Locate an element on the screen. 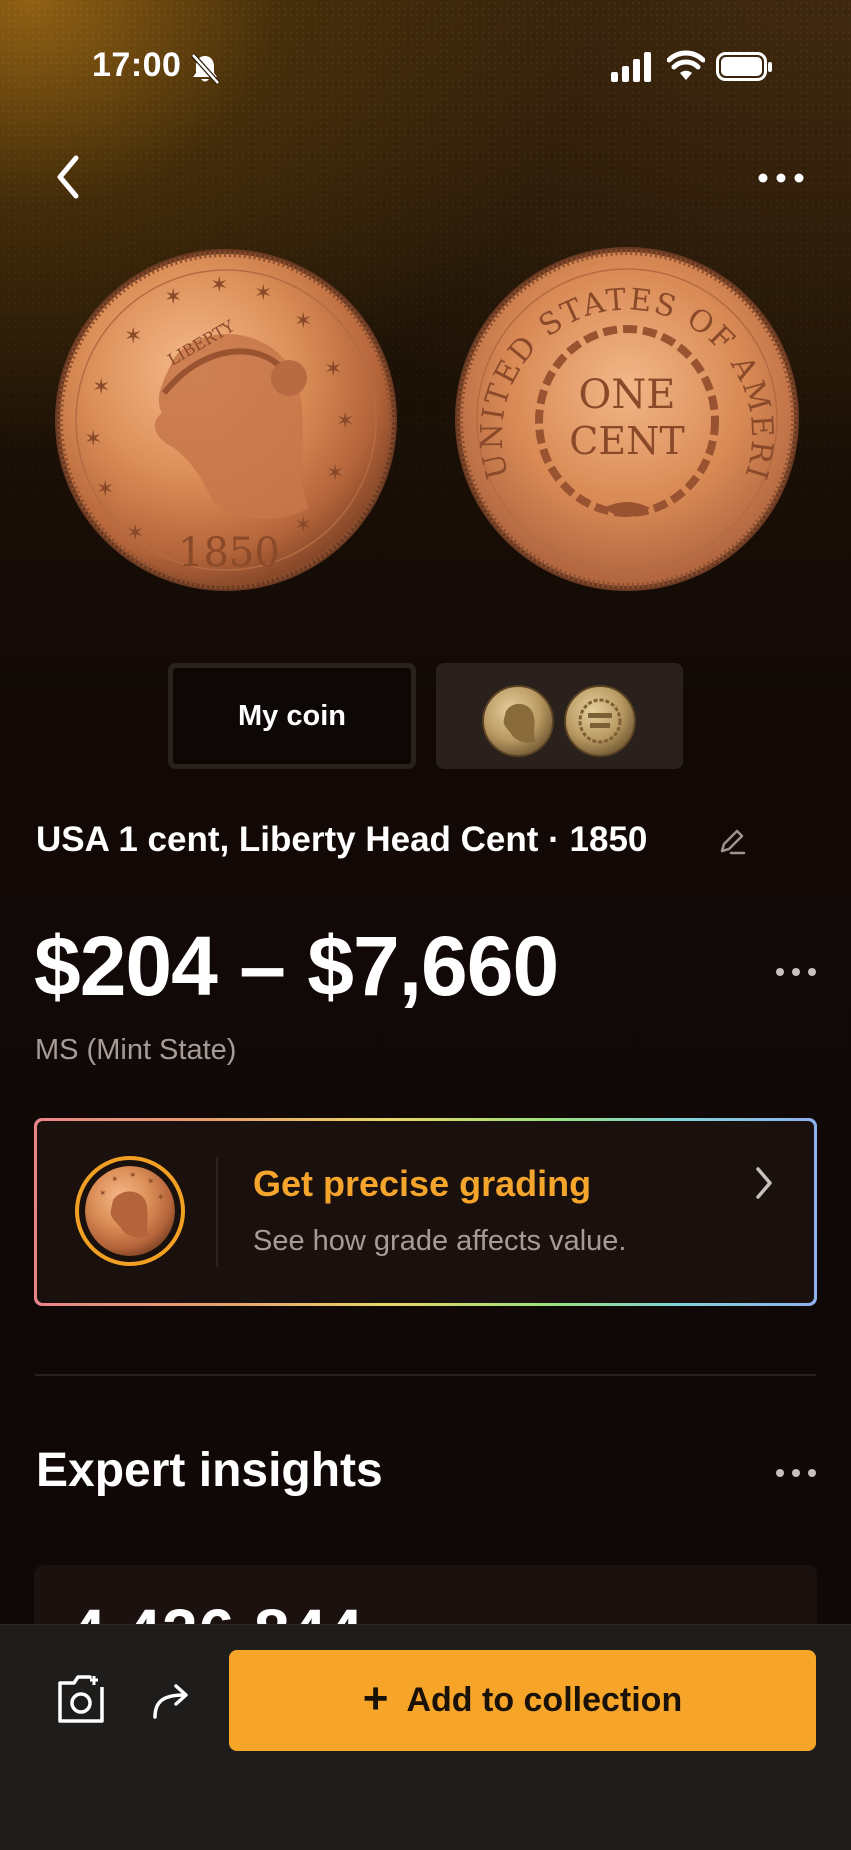 Image resolution: width=851 pixels, height=1850 pixels. reference-reverse-thumbnail is located at coordinates (600, 721).